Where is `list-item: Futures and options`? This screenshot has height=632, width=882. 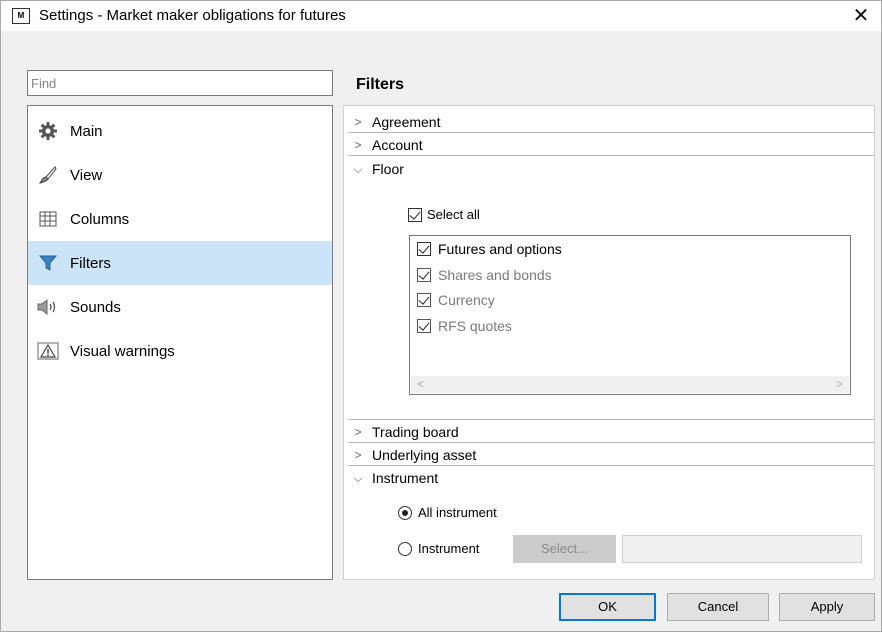
list-item: Futures and options is located at coordinates (489, 249).